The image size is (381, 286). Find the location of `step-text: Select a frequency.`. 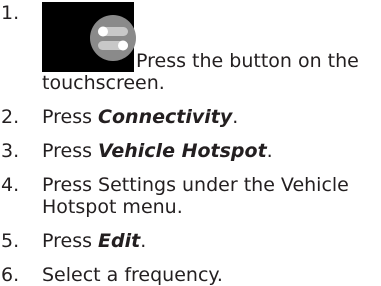

step-text: Select a frequency. is located at coordinates (132, 275).